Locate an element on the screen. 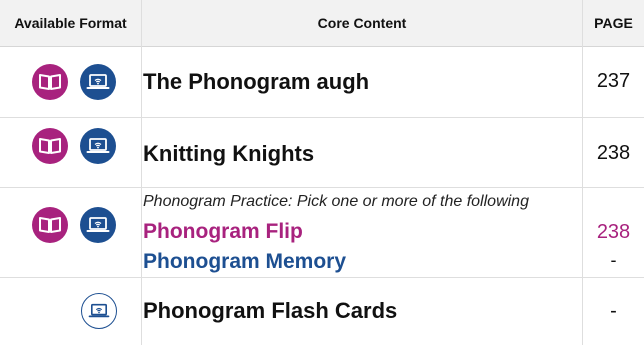  core-content-title: The Phonogram augh is located at coordinates (256, 81).